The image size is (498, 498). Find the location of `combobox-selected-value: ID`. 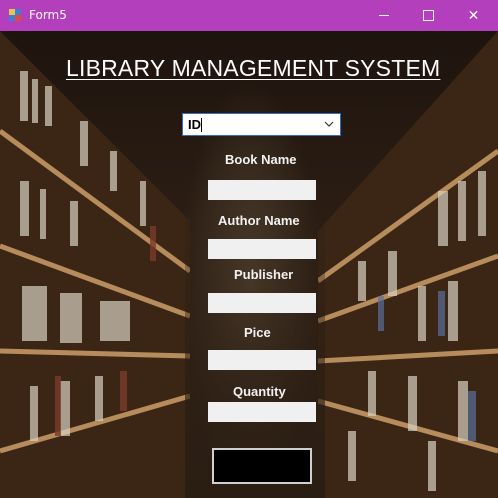

combobox-selected-value: ID is located at coordinates (194, 124).